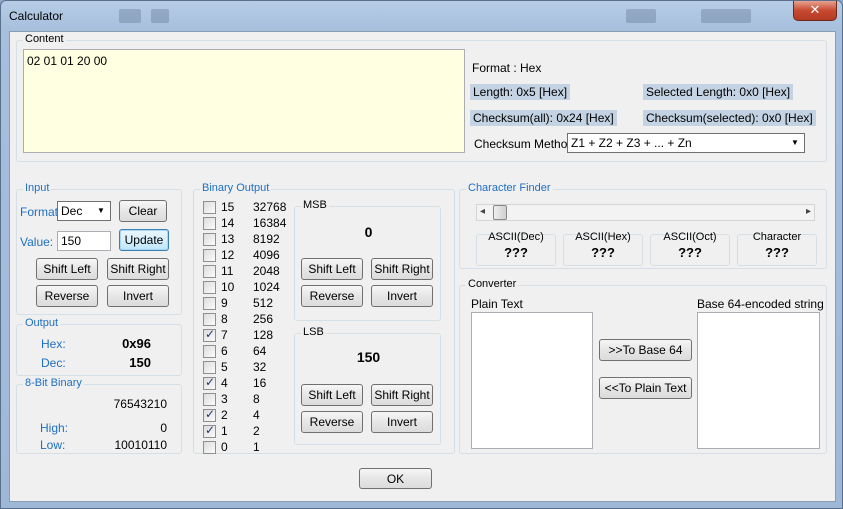 This screenshot has width=843, height=509. What do you see at coordinates (260, 367) in the screenshot?
I see `bit-weight: 32` at bounding box center [260, 367].